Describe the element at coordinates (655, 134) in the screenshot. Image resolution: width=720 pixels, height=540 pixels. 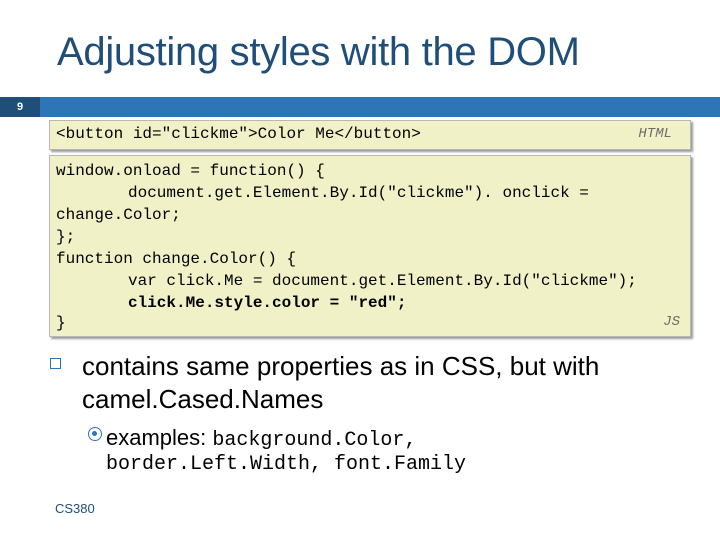
I see `html-lang-tag: HTML` at that location.